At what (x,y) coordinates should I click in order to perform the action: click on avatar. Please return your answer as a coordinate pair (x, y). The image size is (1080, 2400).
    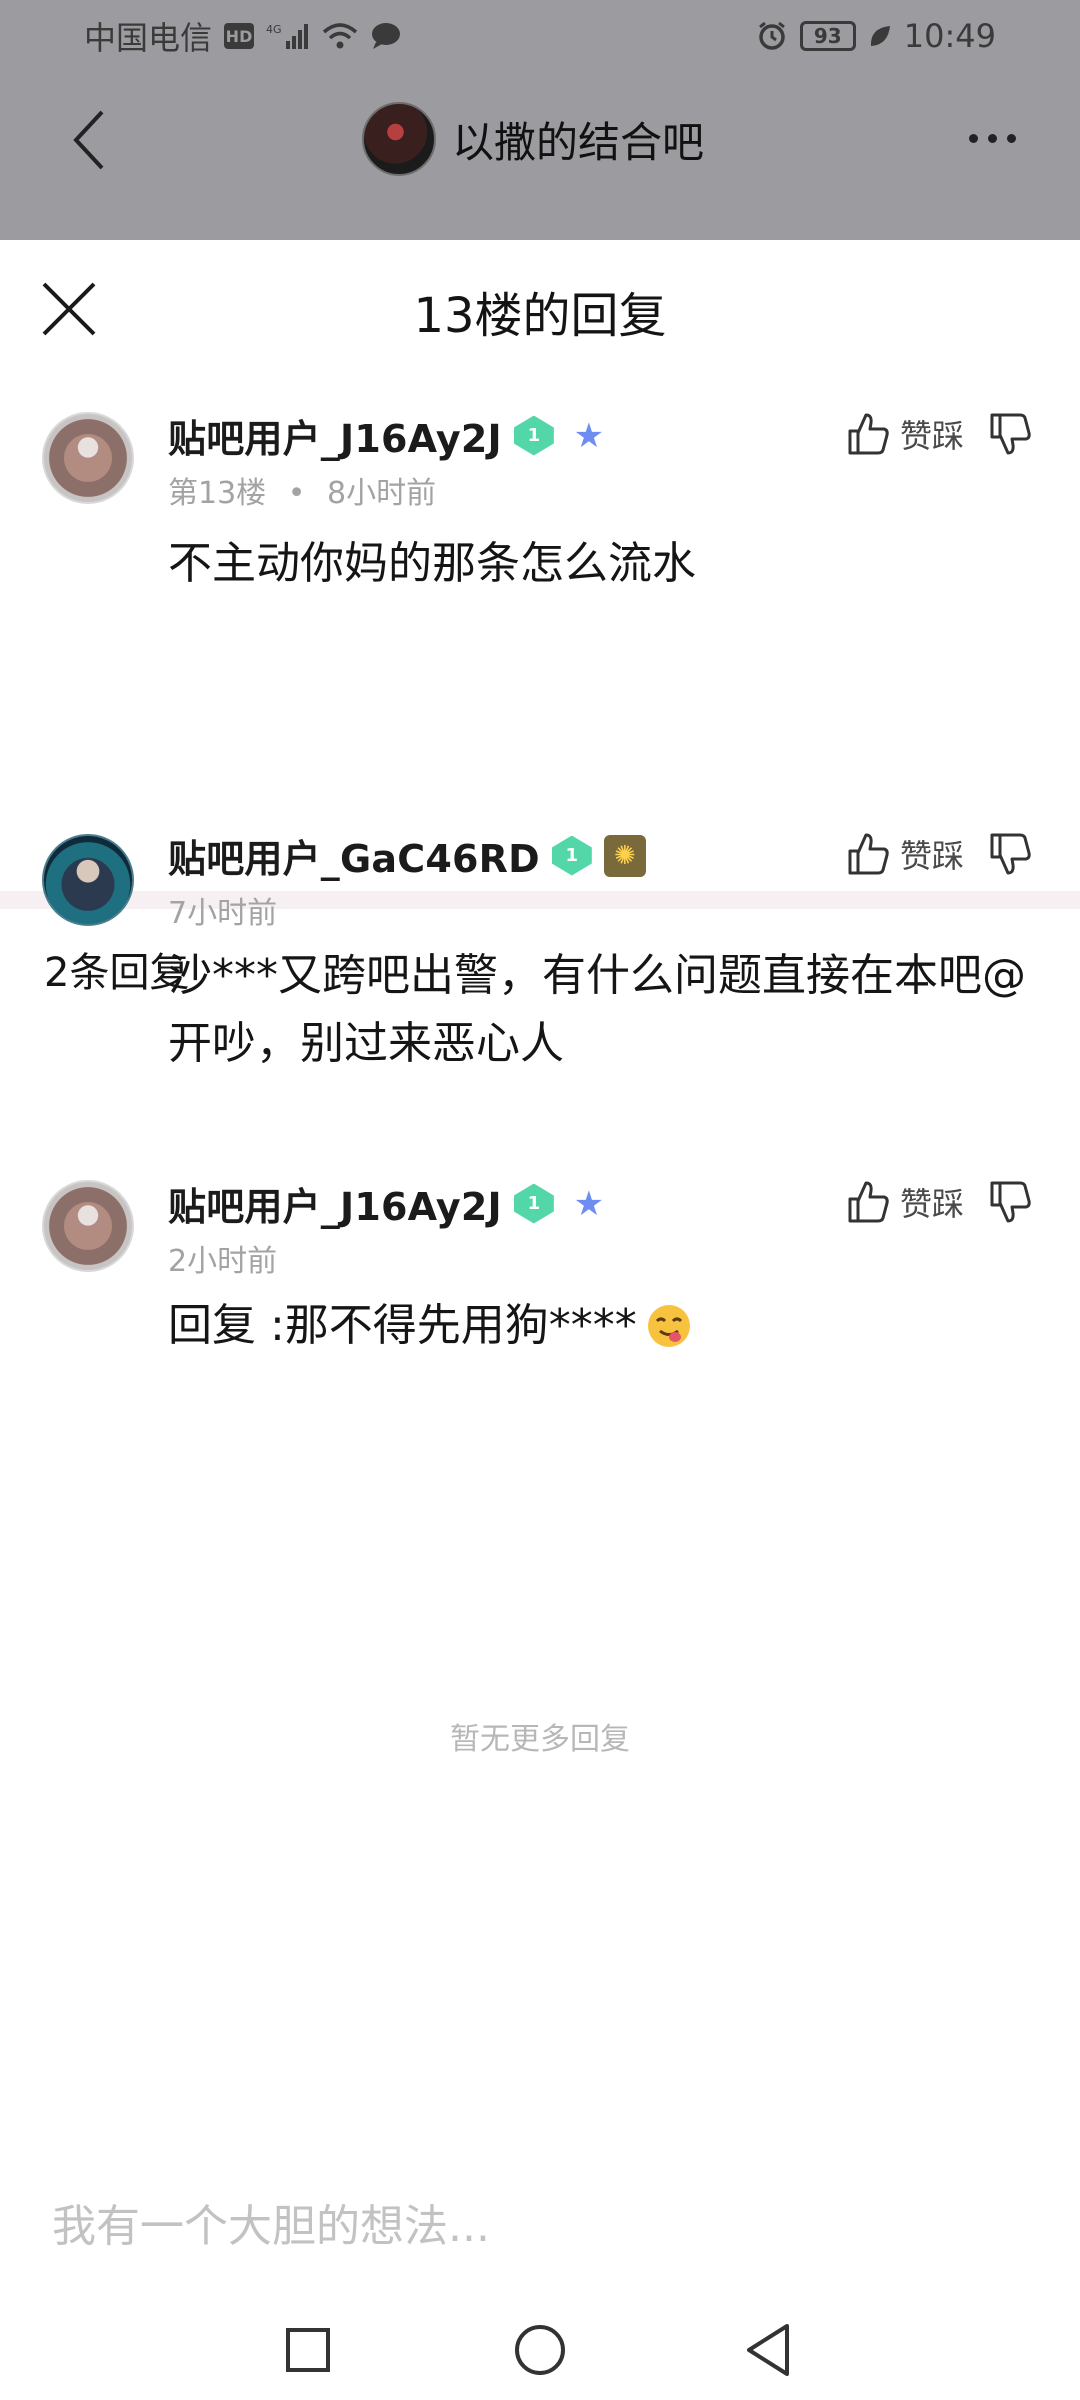
    Looking at the image, I should click on (88, 1226).